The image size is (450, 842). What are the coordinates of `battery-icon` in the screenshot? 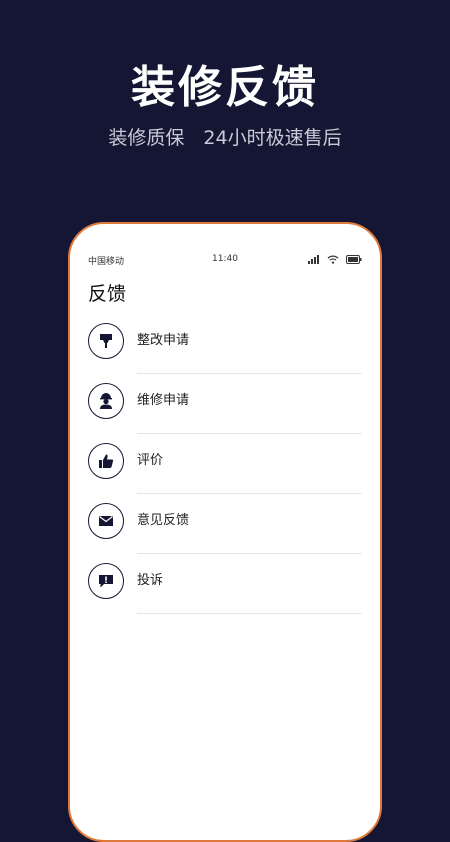 It's located at (354, 259).